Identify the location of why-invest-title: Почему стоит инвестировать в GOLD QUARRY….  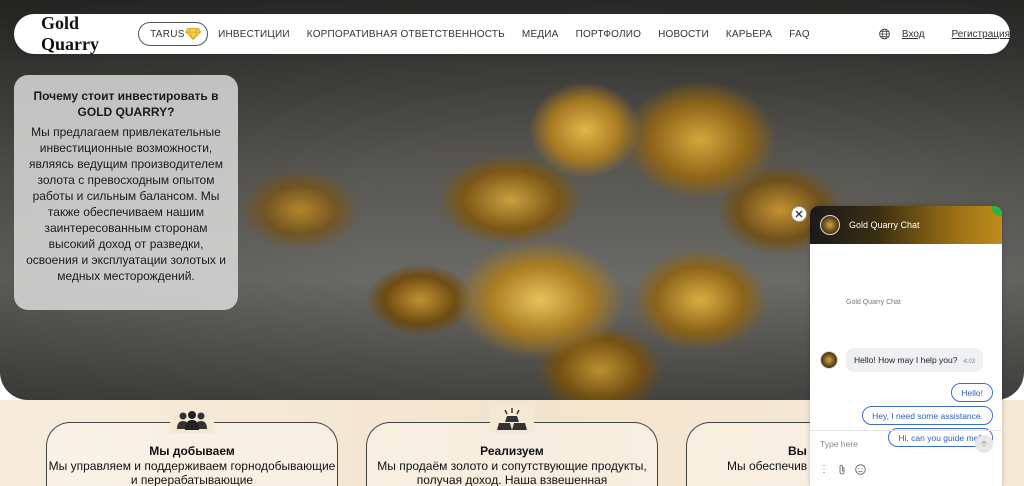
(126, 104).